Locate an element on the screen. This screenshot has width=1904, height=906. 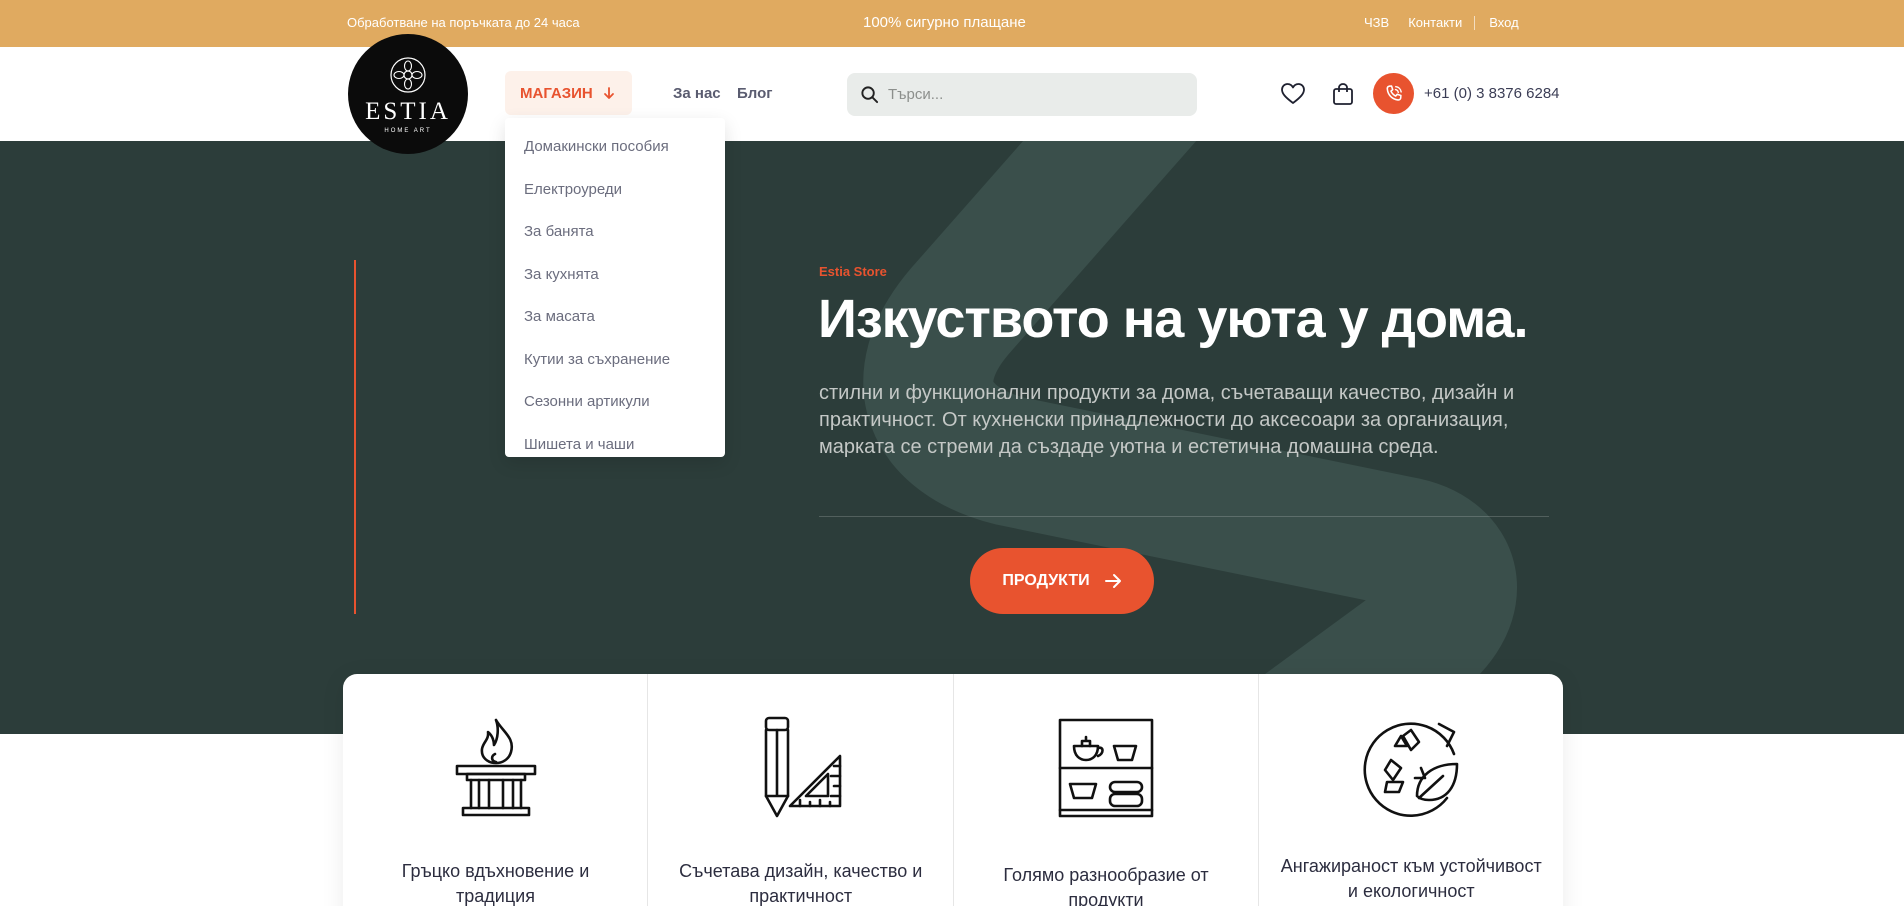
accent-line is located at coordinates (355, 437).